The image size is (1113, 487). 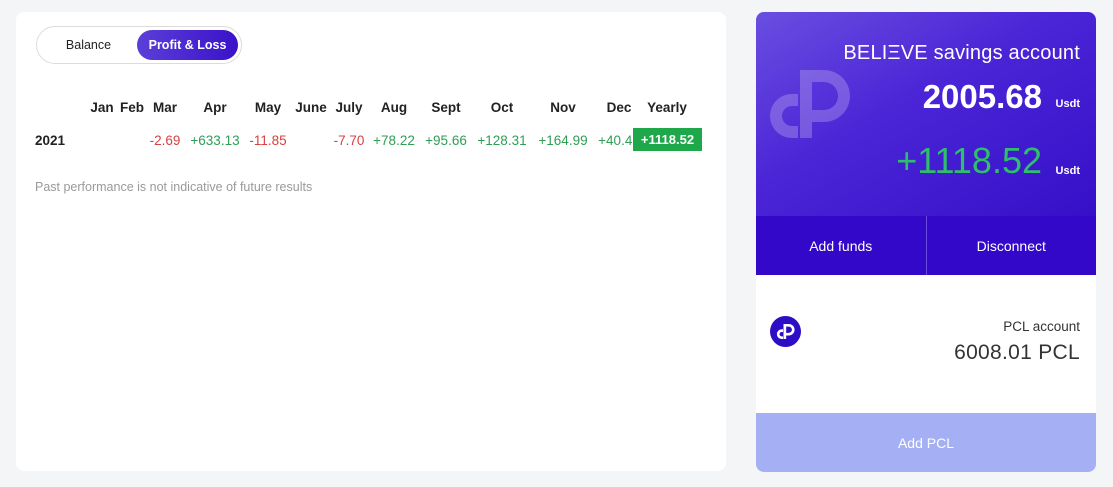 What do you see at coordinates (268, 107) in the screenshot?
I see `header-may: May` at bounding box center [268, 107].